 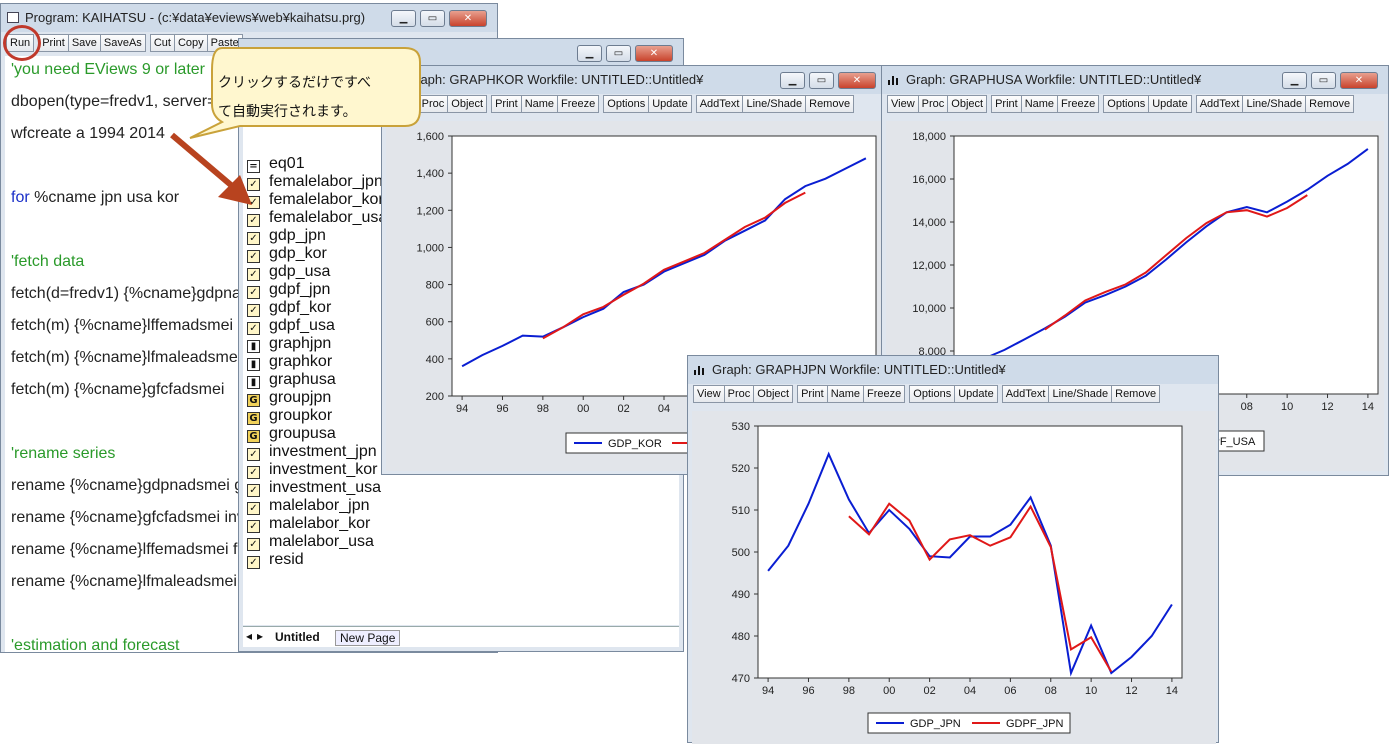 I want to click on workfile-object-resid: ✓ resid, so click(x=275, y=560).